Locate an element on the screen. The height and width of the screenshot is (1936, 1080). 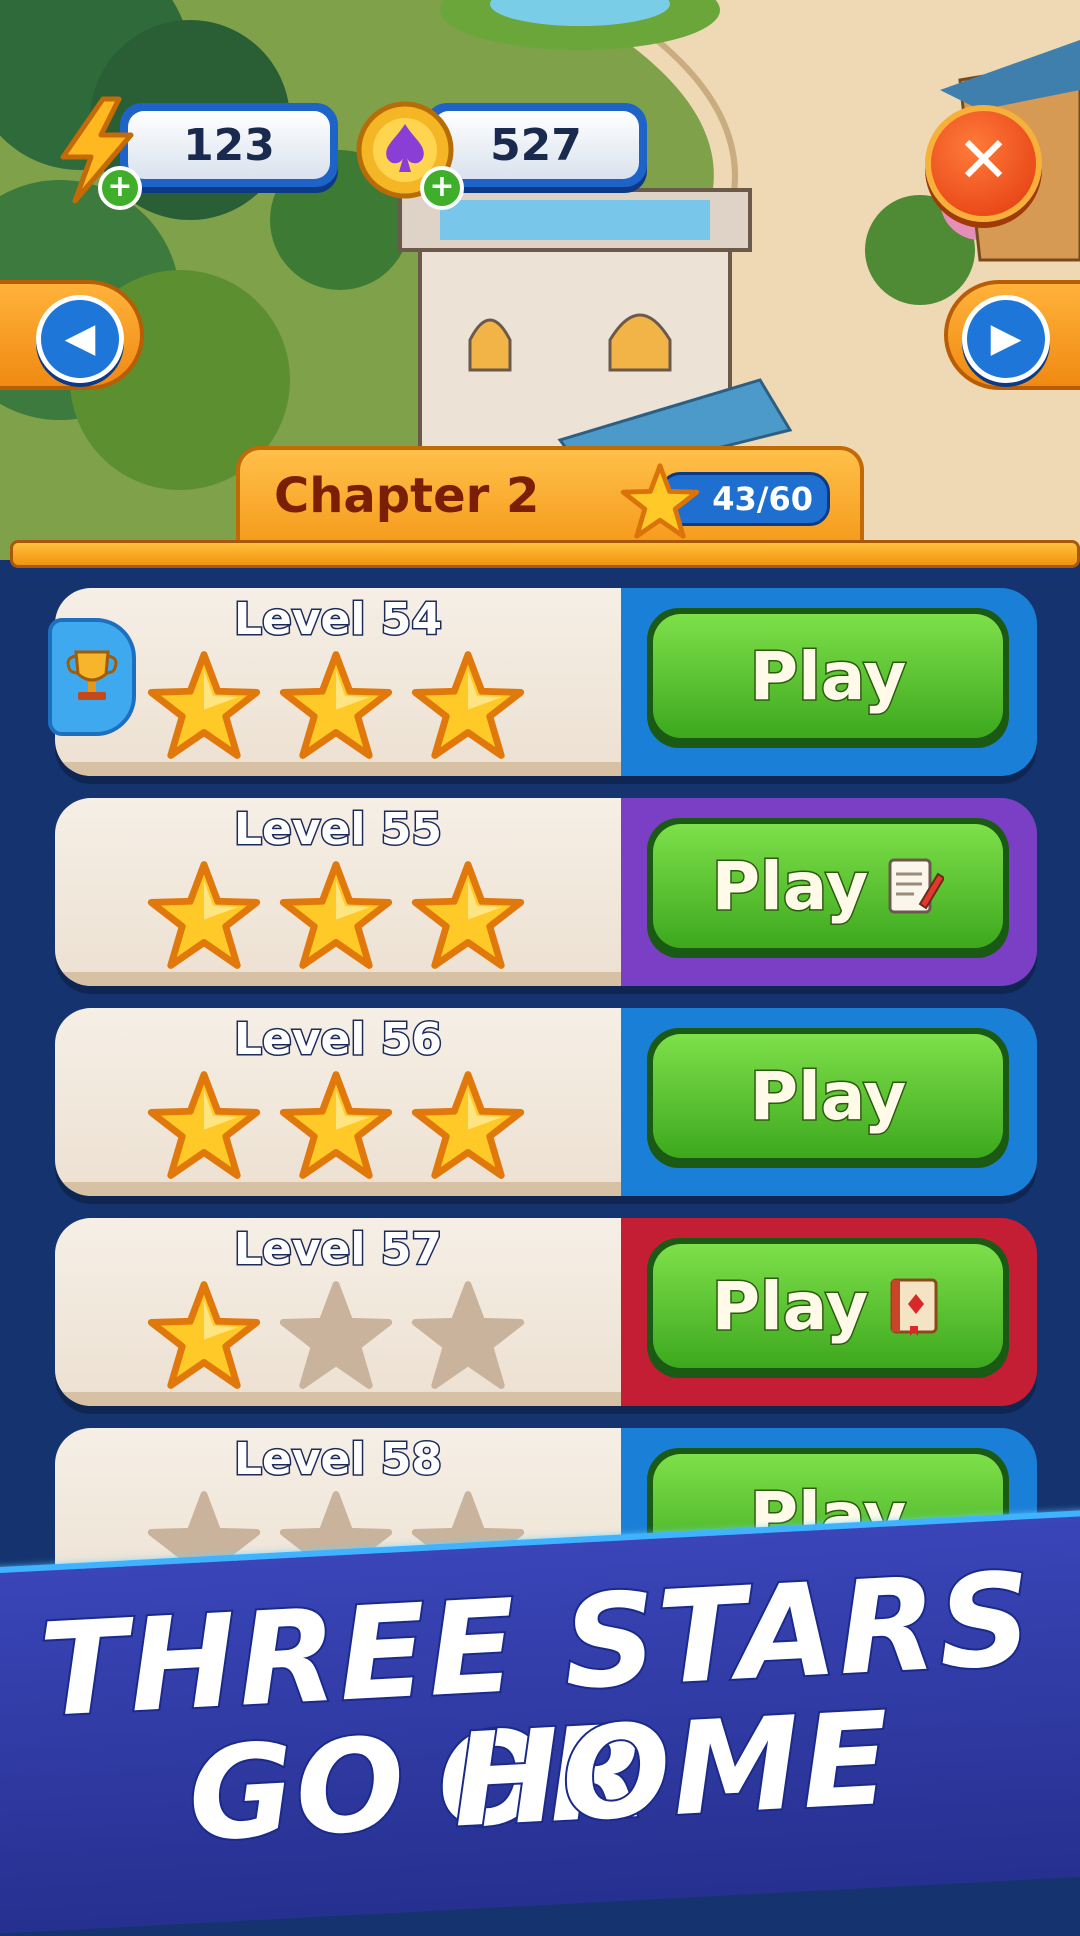
energy-value: 123 is located at coordinates (229, 145).